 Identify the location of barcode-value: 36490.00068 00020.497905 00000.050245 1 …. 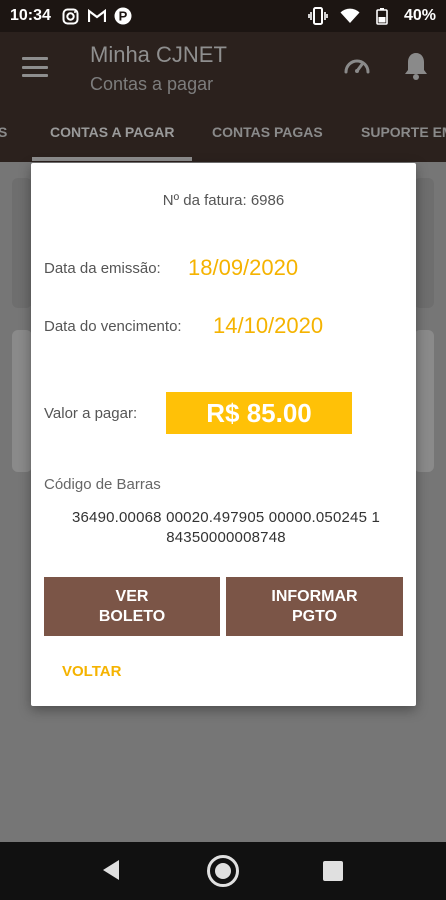
(226, 527).